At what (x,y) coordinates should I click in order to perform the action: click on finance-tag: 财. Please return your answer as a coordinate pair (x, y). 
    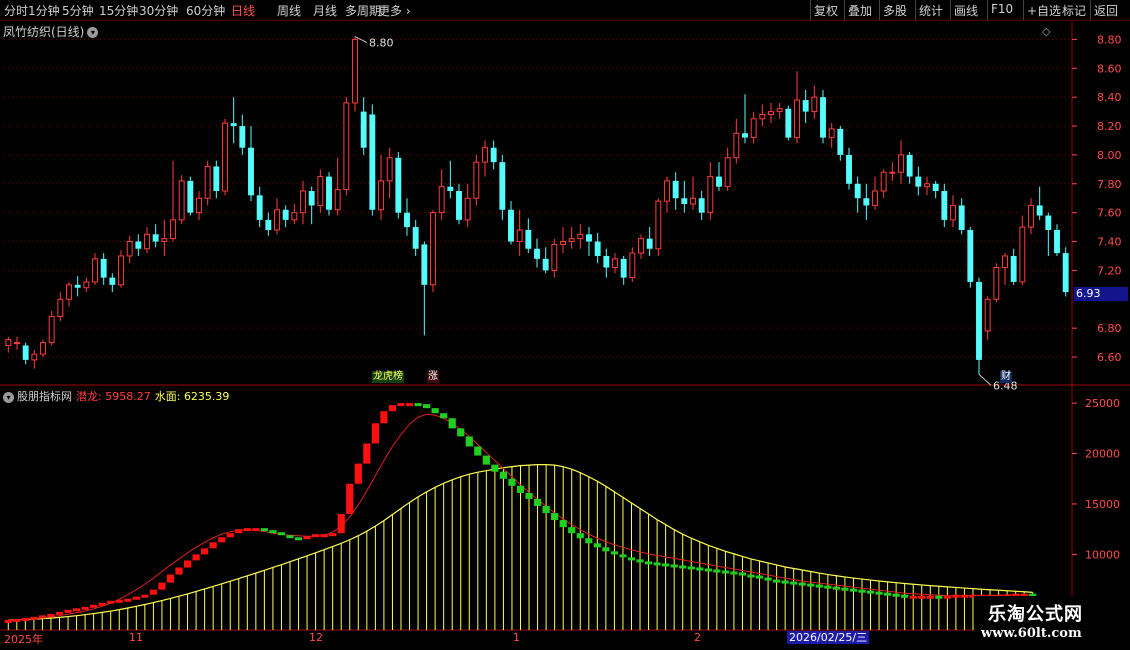
    Looking at the image, I should click on (1006, 377).